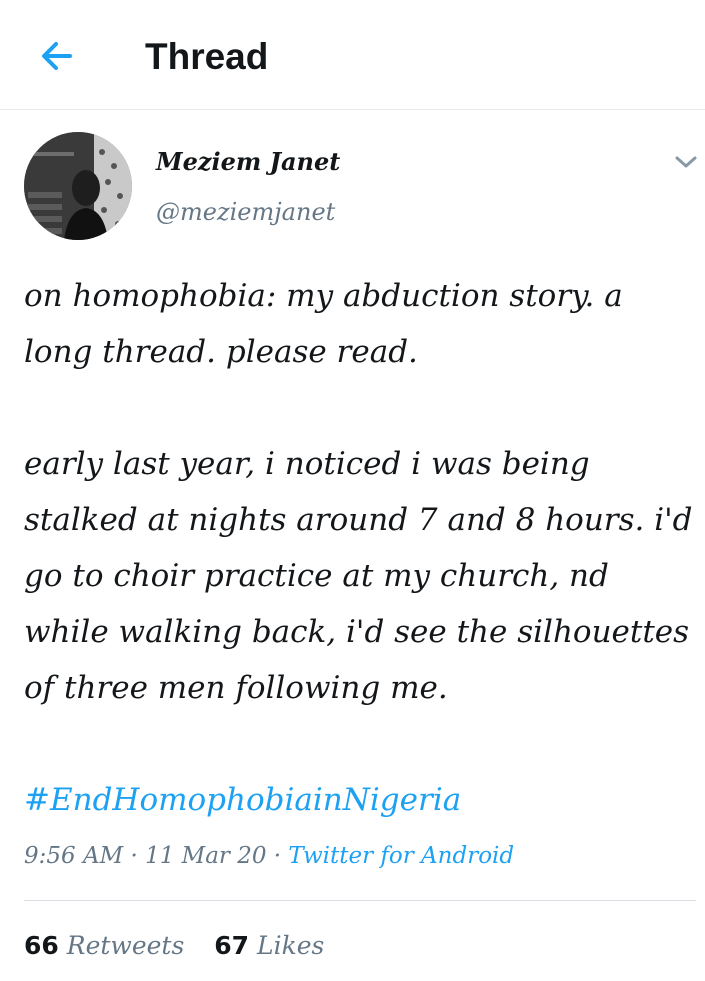 This screenshot has width=705, height=981. Describe the element at coordinates (125, 945) in the screenshot. I see `retweets-label: Retweets` at that location.